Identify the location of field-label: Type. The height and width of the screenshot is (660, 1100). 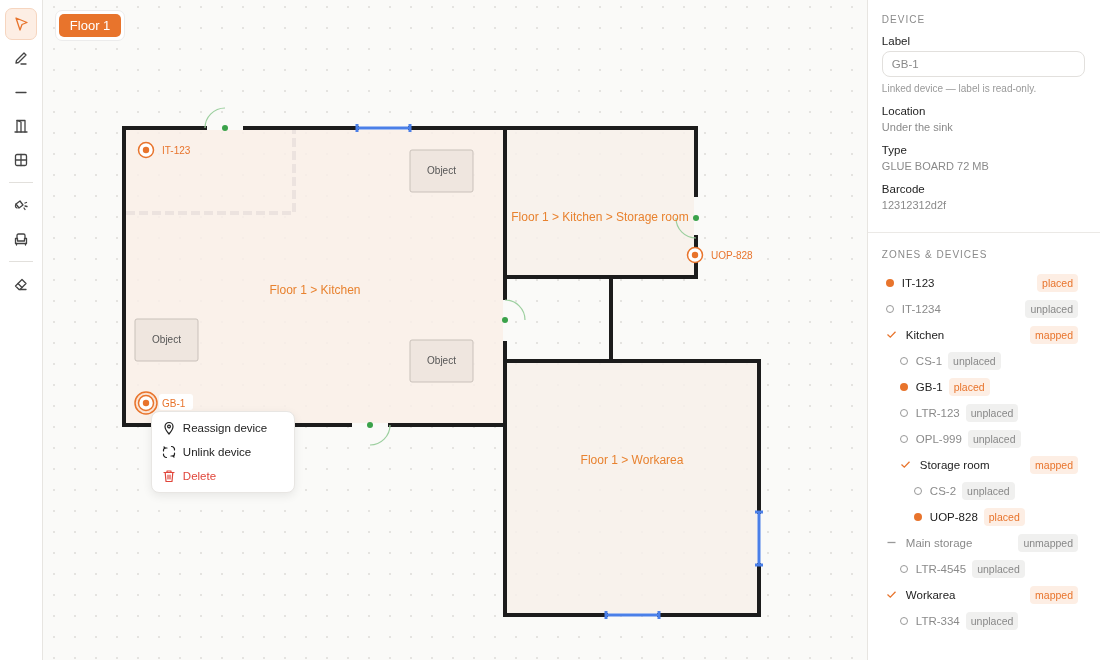
(894, 150).